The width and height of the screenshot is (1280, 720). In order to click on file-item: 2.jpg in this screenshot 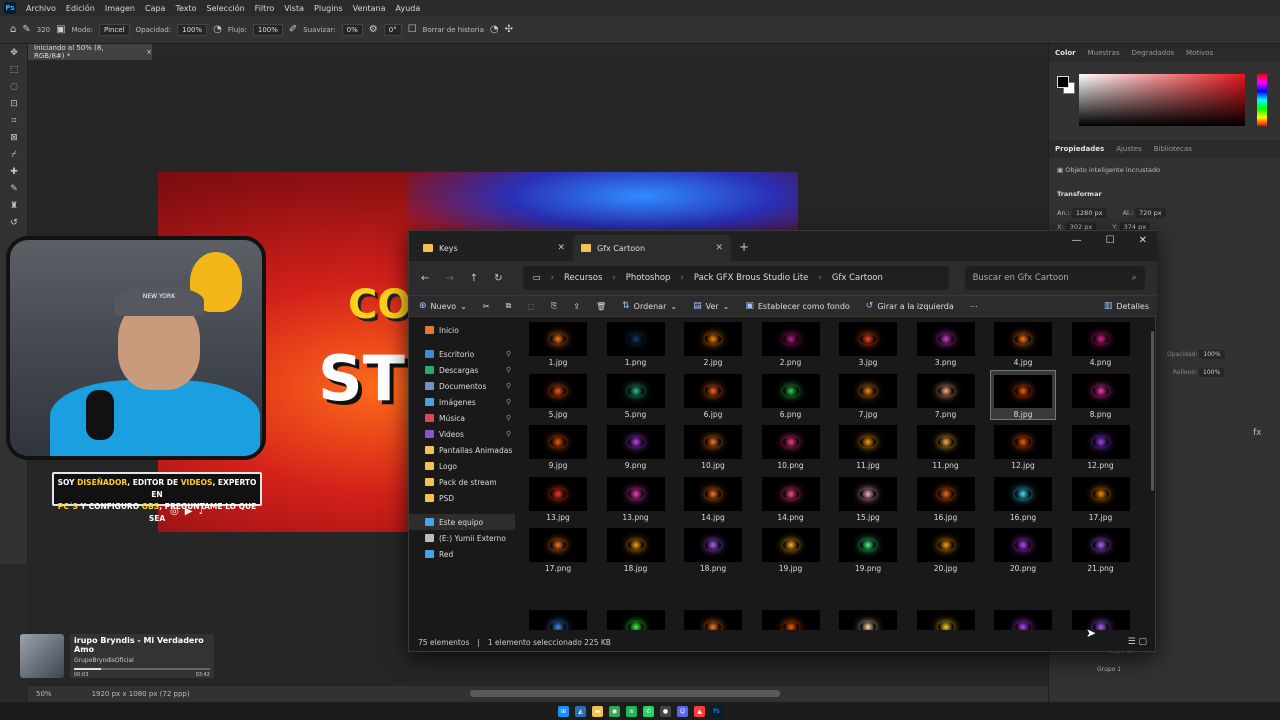, I will do `click(713, 343)`.